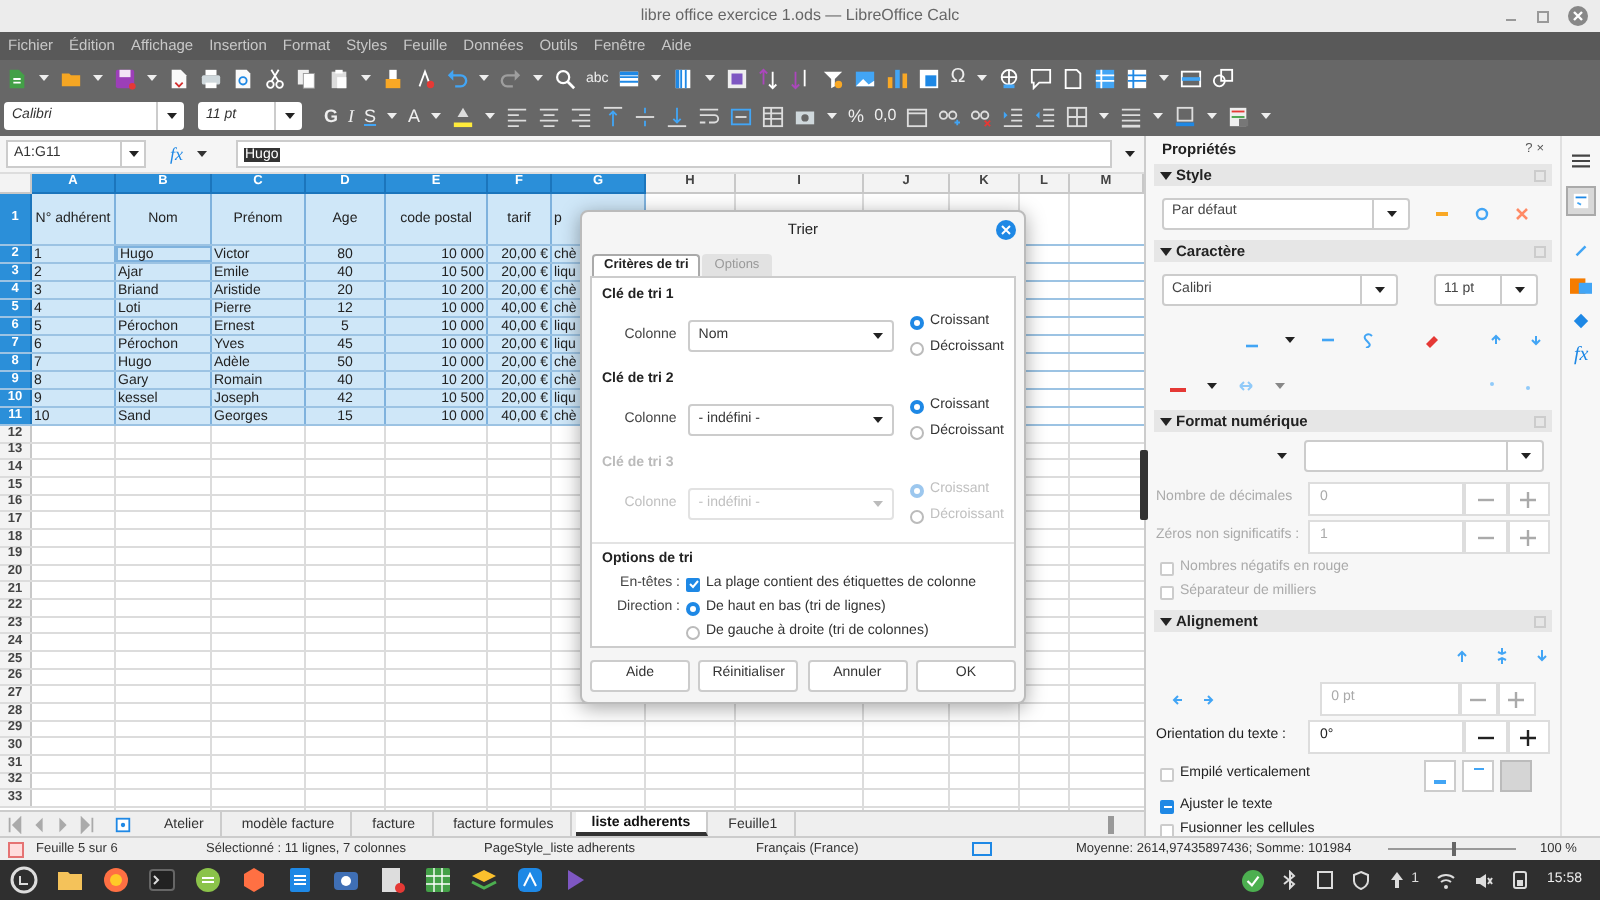  Describe the element at coordinates (1239, 116) in the screenshot. I see `conditional-format-icon` at that location.